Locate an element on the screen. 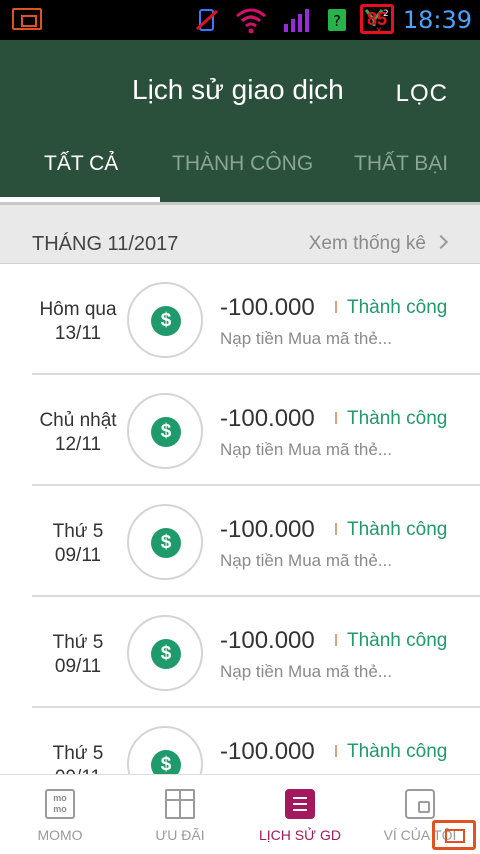 This screenshot has height=854, width=480. wallet-icon is located at coordinates (420, 804).